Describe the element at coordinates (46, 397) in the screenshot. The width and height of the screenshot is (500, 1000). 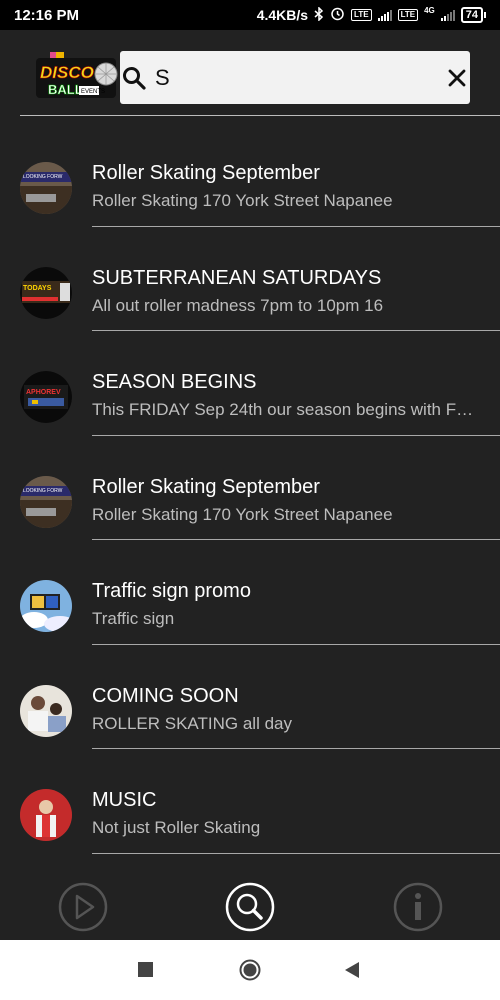
I see `thumb-season: APHOREV` at that location.